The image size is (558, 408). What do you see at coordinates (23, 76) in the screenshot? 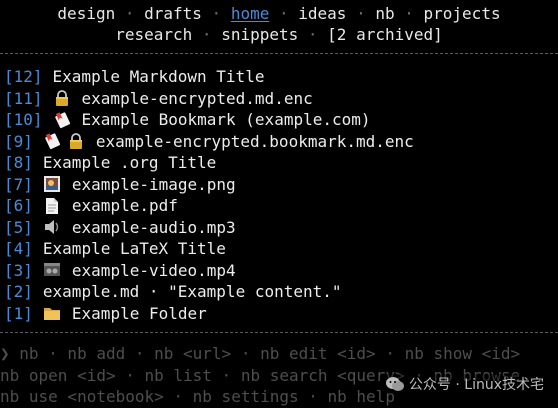
I see `item-id: [12]` at bounding box center [23, 76].